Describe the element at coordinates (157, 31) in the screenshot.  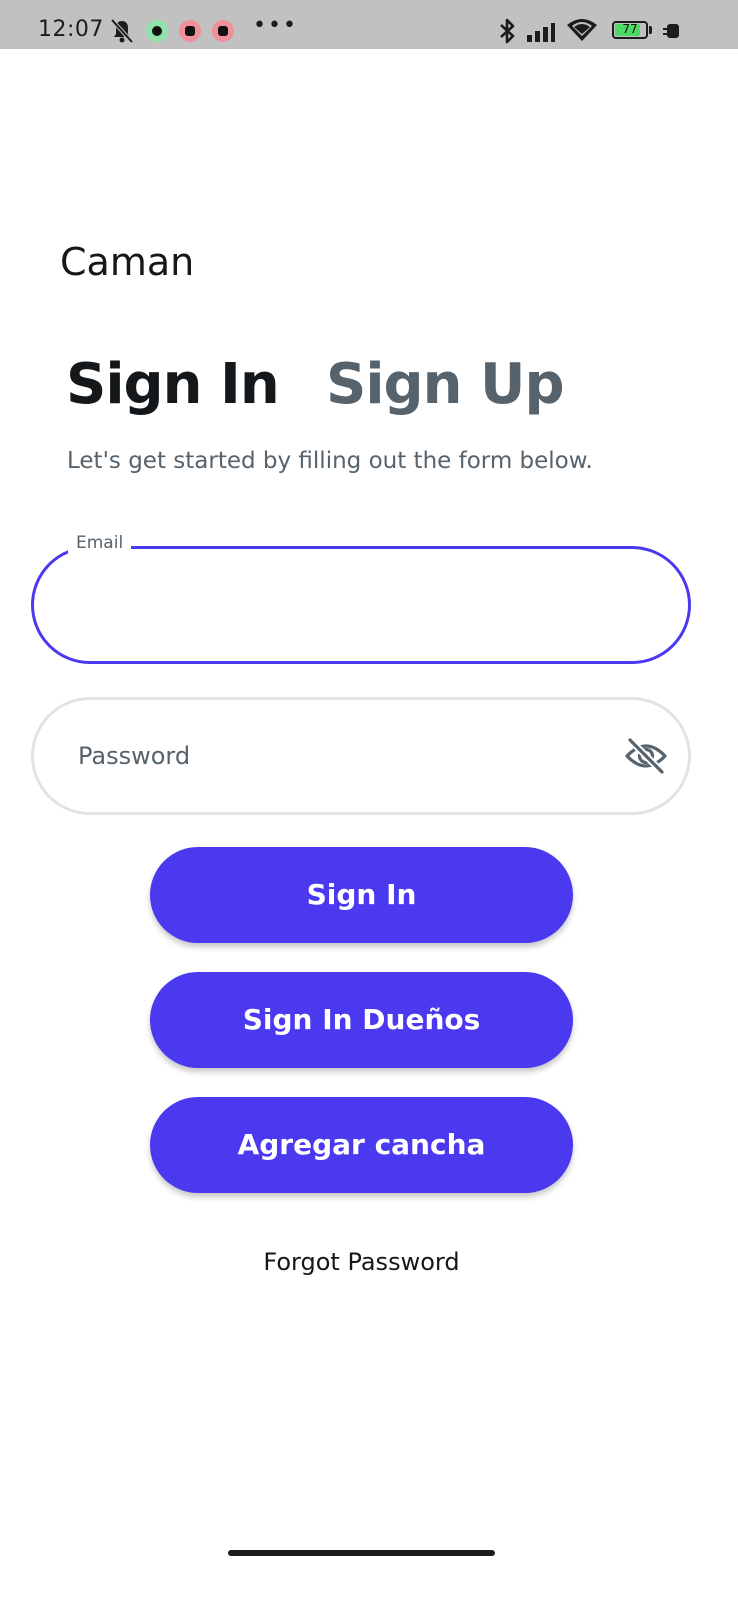
I see `whatsapp-icon` at that location.